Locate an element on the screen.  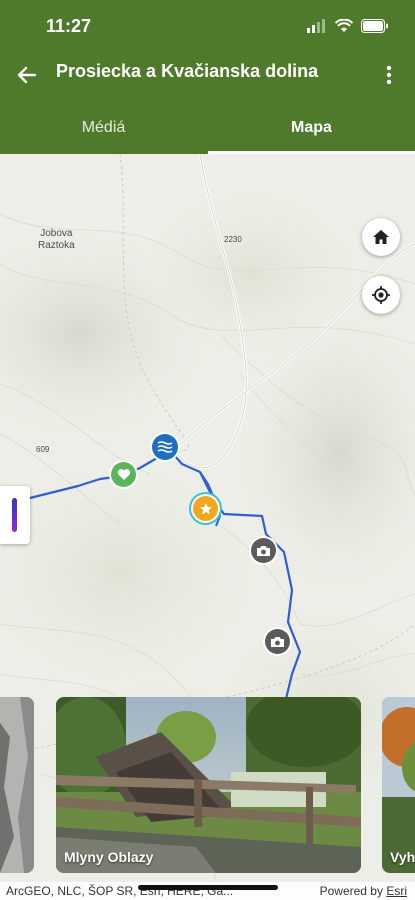
app-bar: Prosiecka a Kvačianska dolina is located at coordinates (207, 76).